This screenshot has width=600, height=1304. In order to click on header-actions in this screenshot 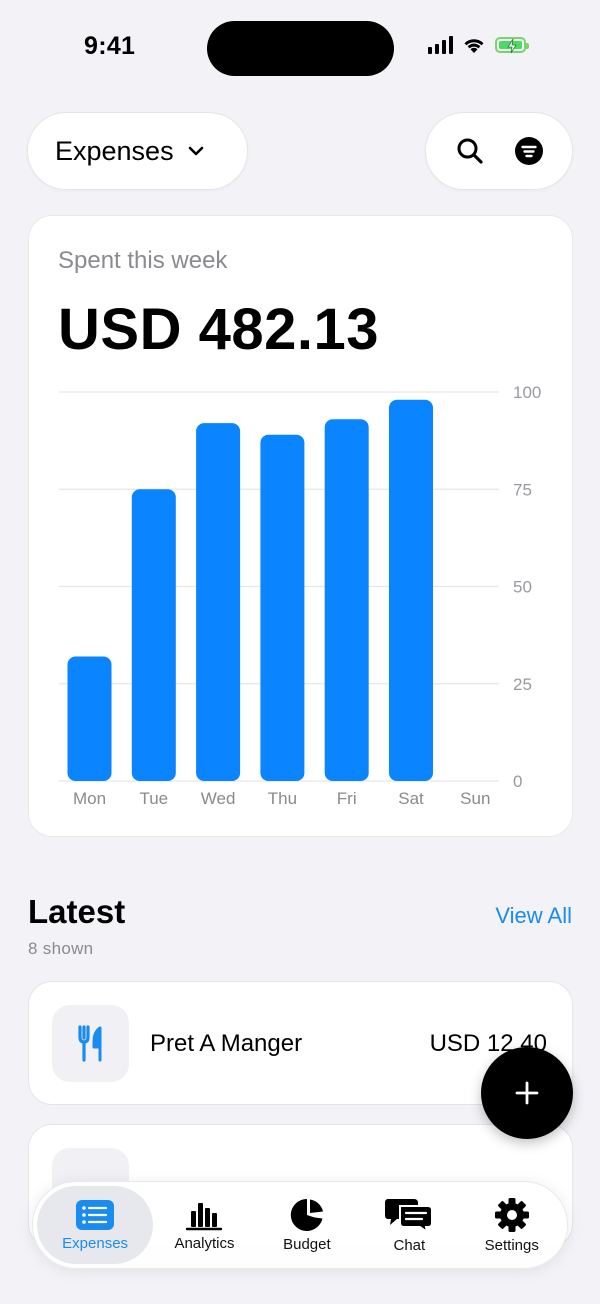, I will do `click(499, 151)`.